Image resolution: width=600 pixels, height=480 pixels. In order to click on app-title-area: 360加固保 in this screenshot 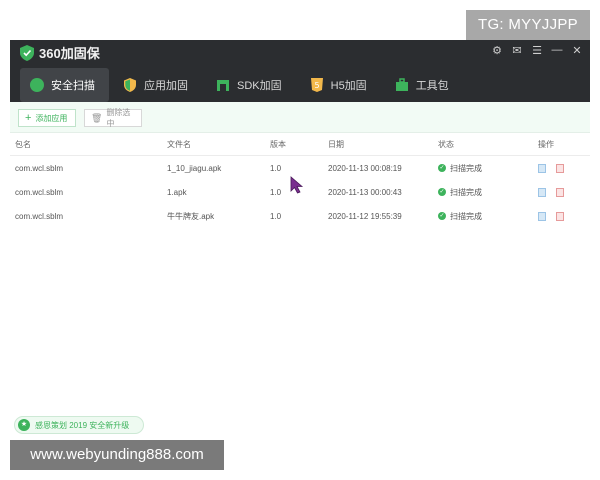, I will do `click(60, 52)`.